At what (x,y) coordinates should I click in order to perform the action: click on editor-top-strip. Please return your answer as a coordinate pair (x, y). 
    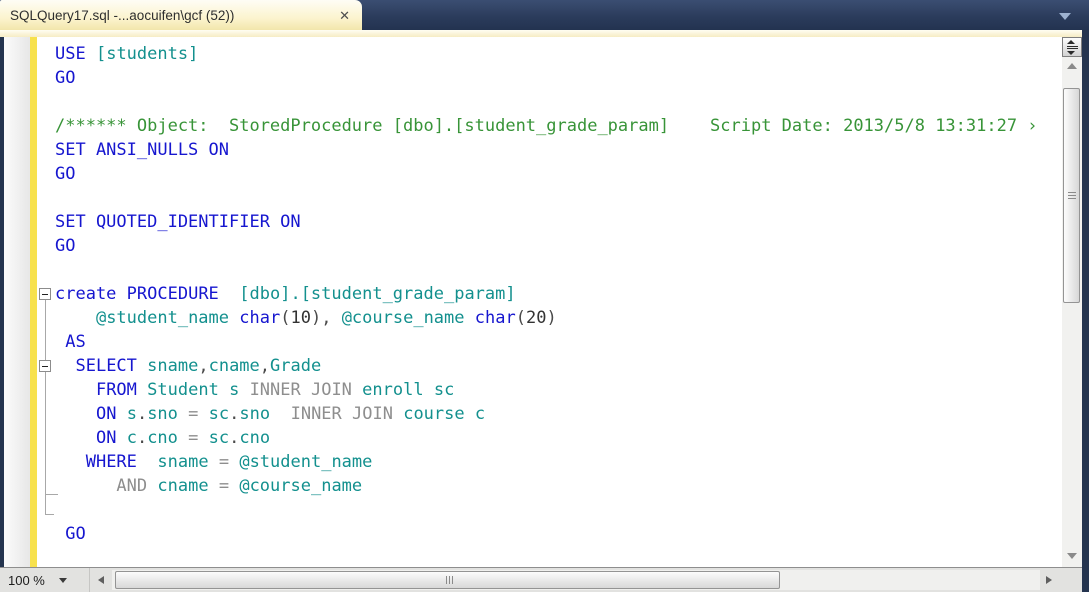
    Looking at the image, I should click on (541, 33).